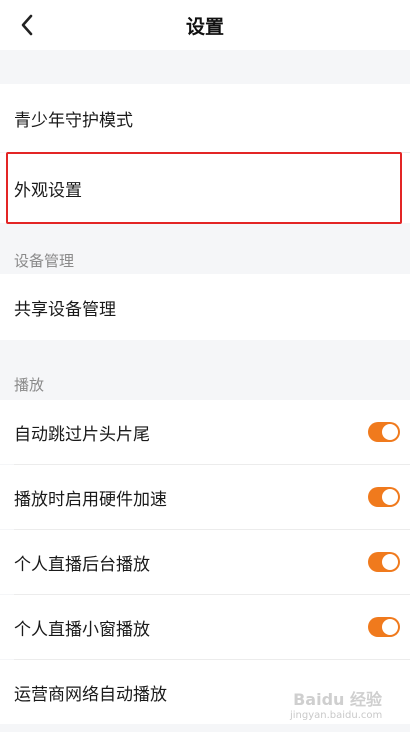  Describe the element at coordinates (29, 385) in the screenshot. I see `playback-section-header: 播放` at that location.